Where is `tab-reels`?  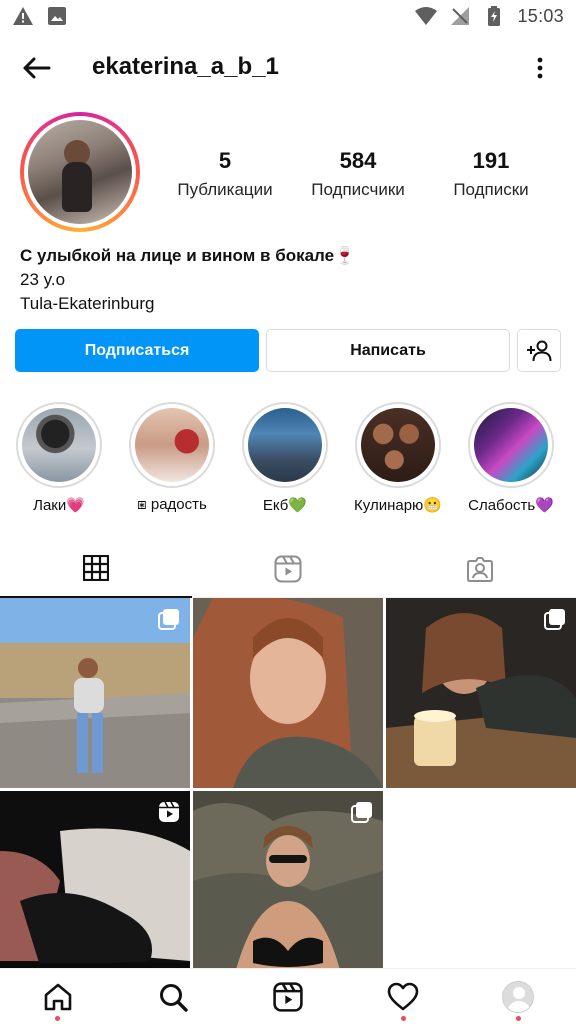
tab-reels is located at coordinates (288, 569).